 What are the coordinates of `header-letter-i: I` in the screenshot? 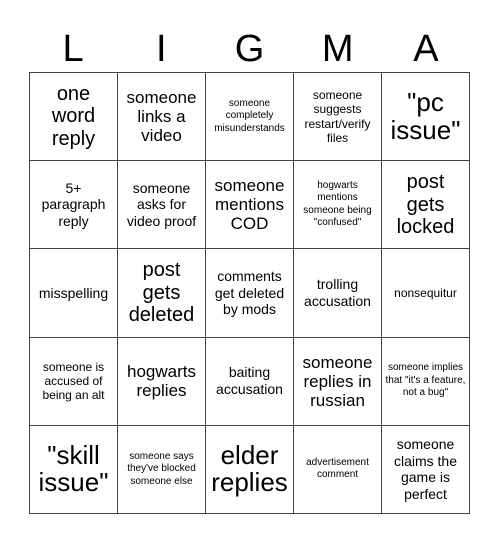 It's located at (161, 49).